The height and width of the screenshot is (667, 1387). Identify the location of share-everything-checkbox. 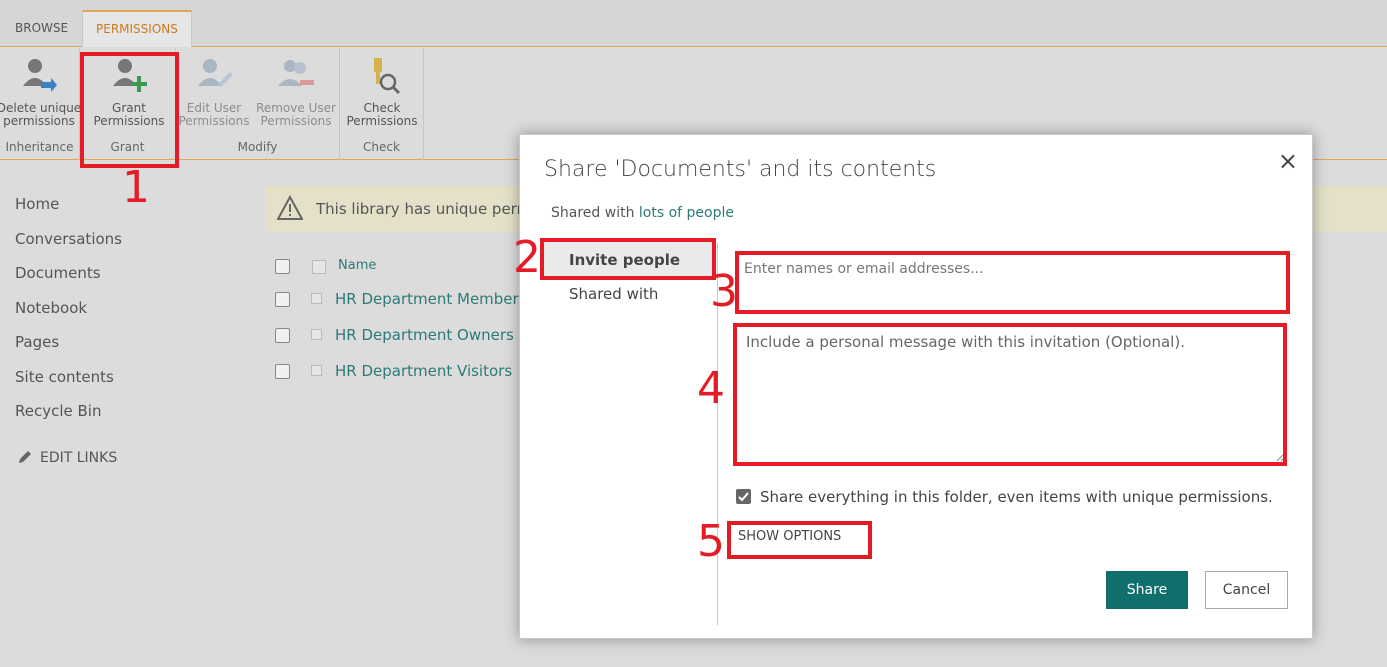
(743, 496).